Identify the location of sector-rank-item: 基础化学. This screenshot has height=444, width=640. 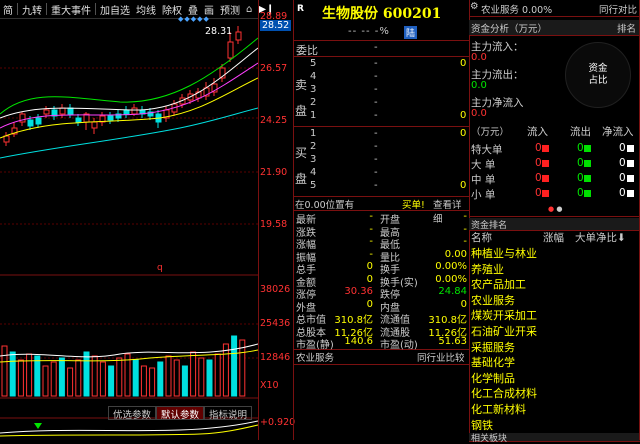
(493, 362).